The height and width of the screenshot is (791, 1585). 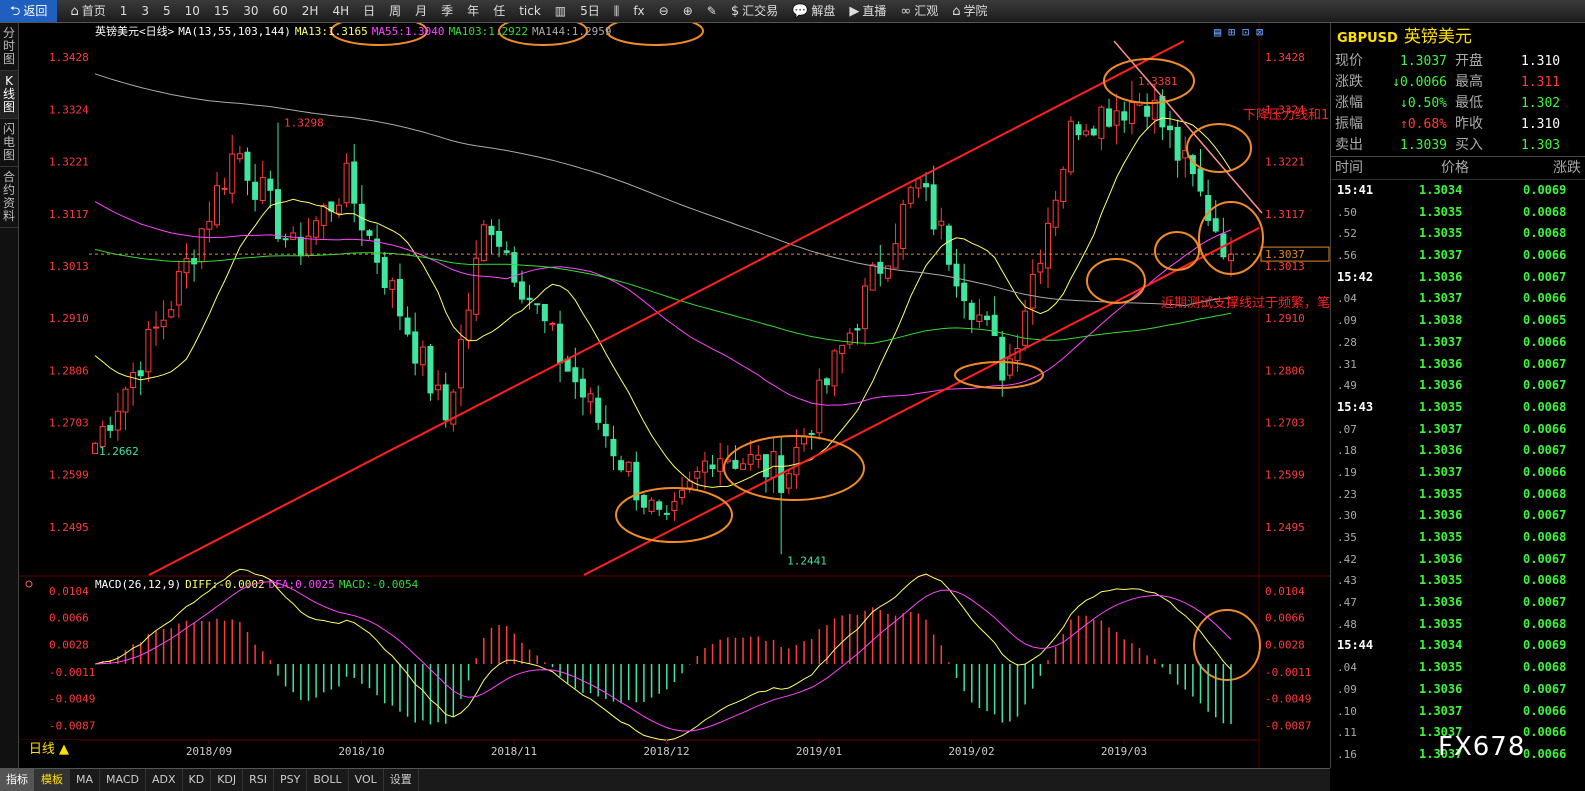 What do you see at coordinates (1458, 299) in the screenshot?
I see `tick-row: .04 1.3037 0.0066` at bounding box center [1458, 299].